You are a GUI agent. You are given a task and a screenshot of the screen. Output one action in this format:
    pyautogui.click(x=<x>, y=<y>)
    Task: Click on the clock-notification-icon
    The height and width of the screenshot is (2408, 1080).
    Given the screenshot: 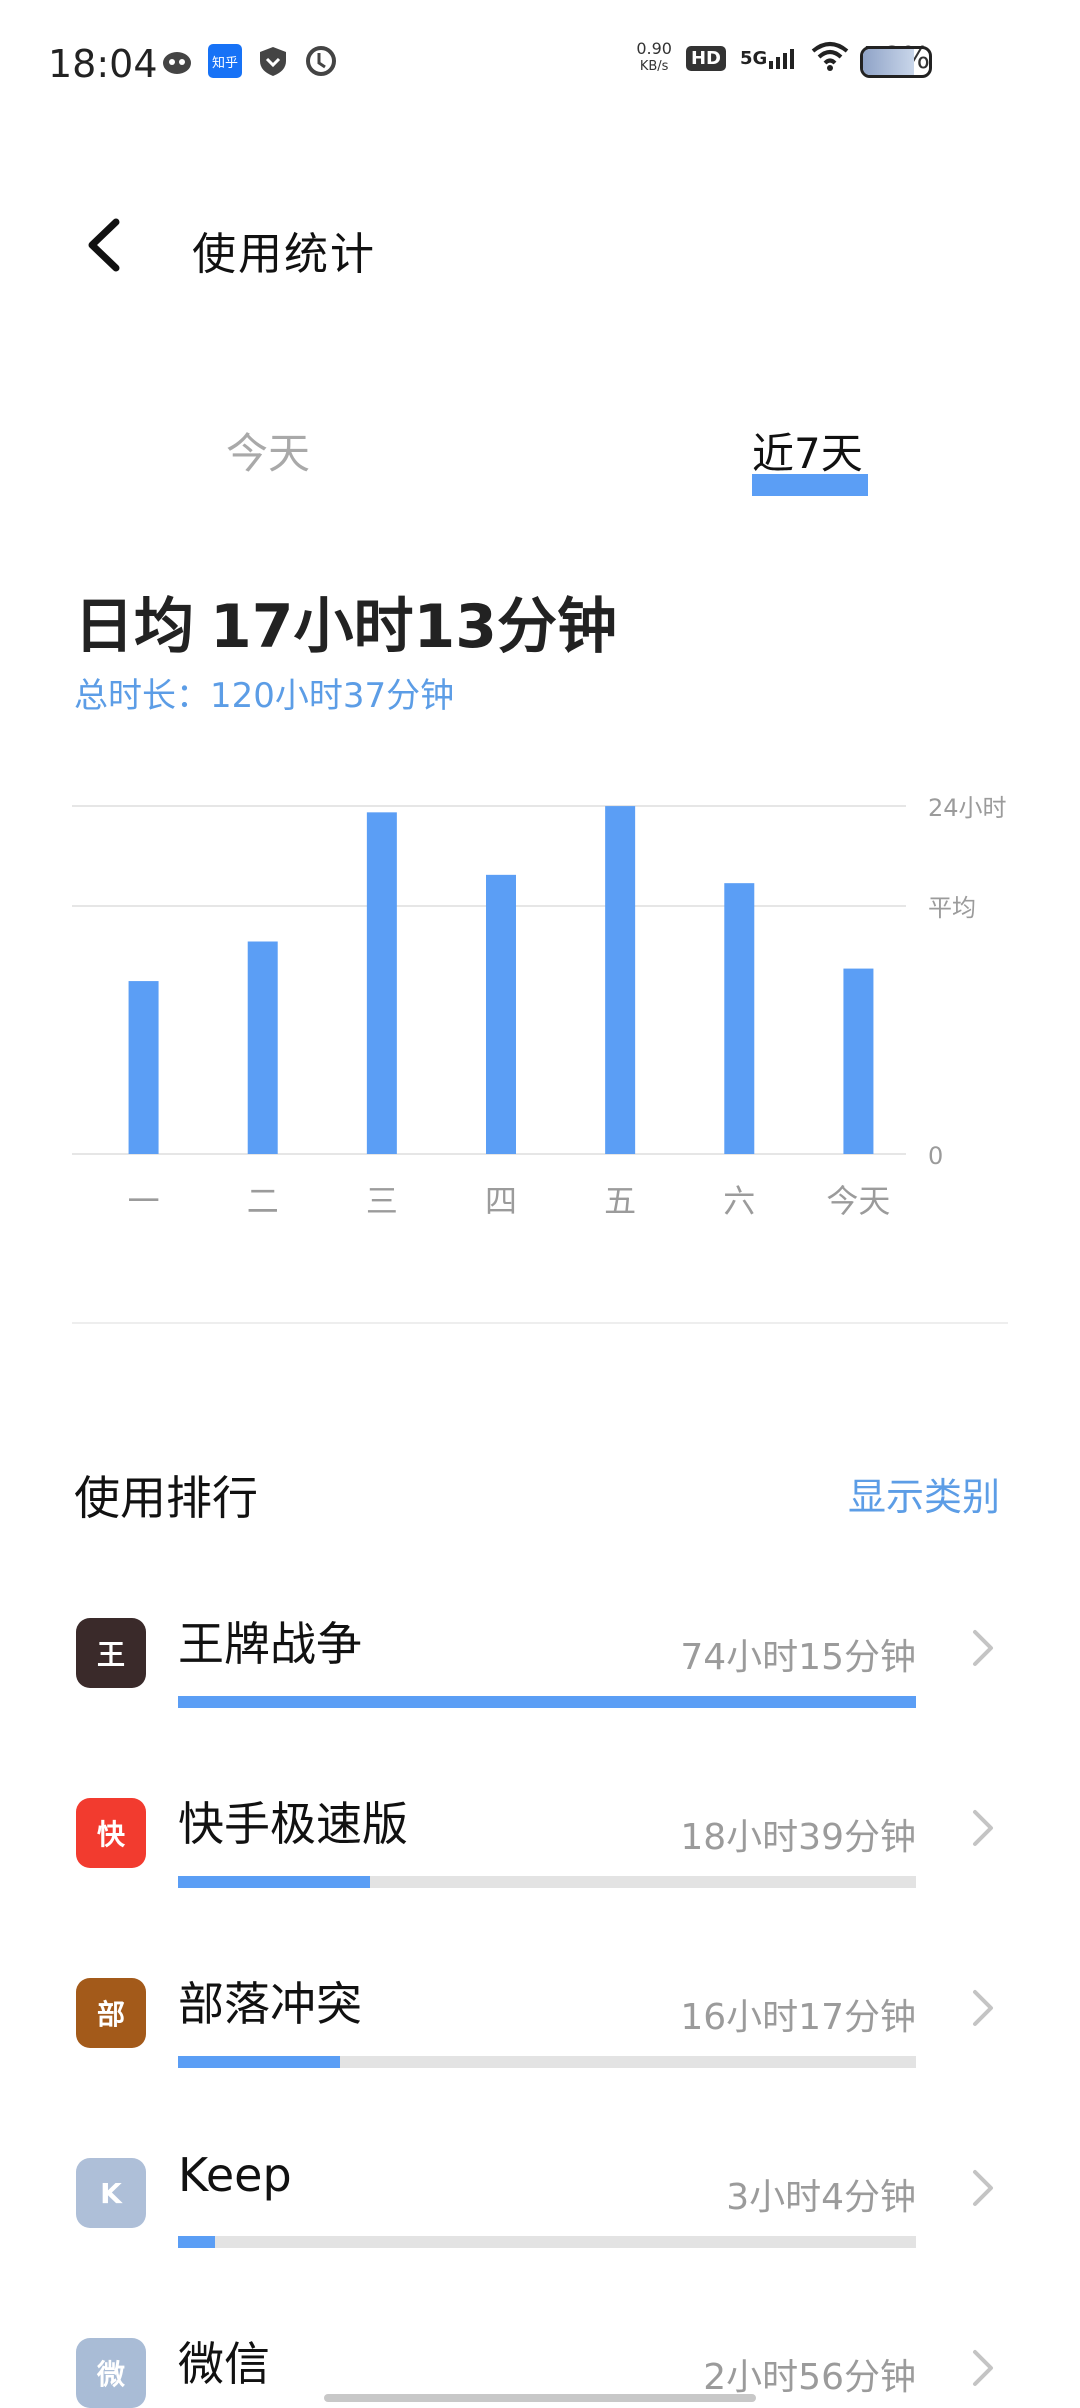 What is the action you would take?
    pyautogui.click(x=321, y=61)
    